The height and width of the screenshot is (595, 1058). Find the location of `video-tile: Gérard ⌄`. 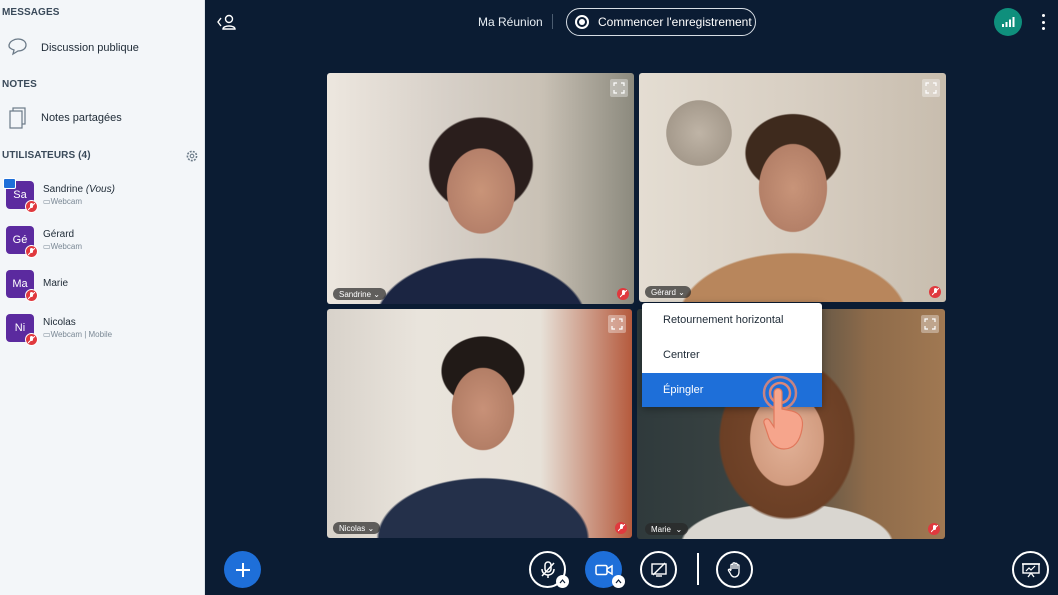

video-tile: Gérard ⌄ is located at coordinates (792, 187).